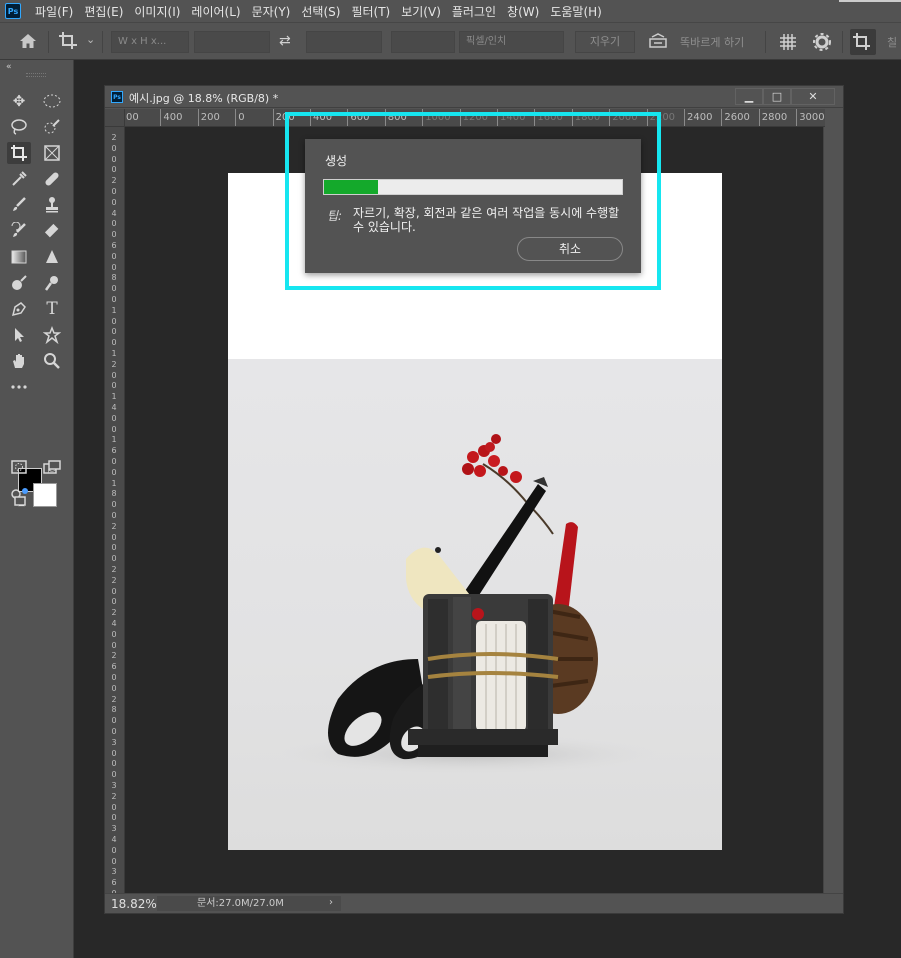 The width and height of the screenshot is (901, 958). Describe the element at coordinates (203, 98) in the screenshot. I see `document-title: 예시.jpg @ 18.8% (RGB/8) *` at that location.